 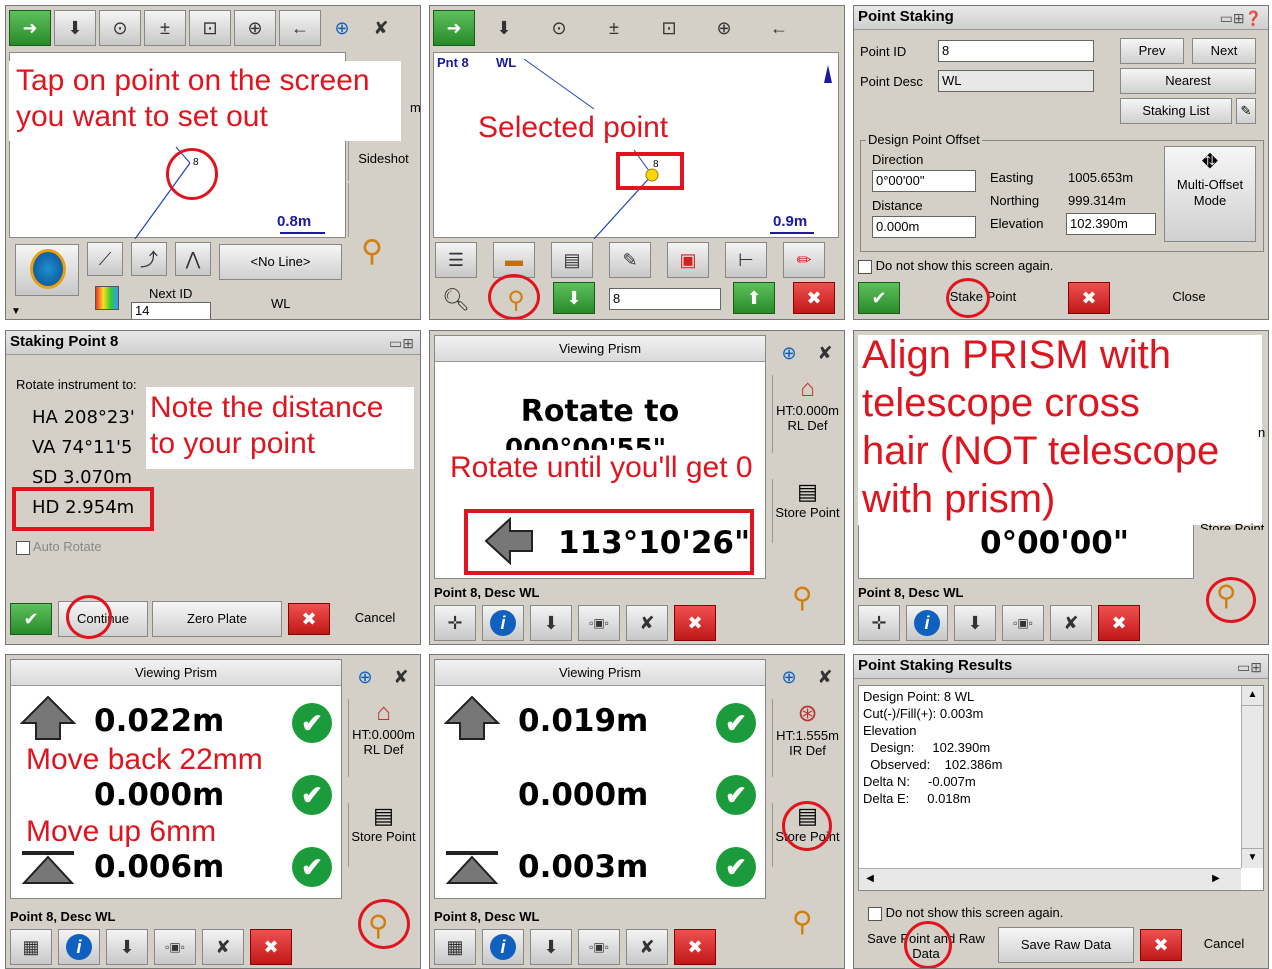 What do you see at coordinates (1252, 777) in the screenshot?
I see `vertical-scrollbar: ▲ ▼` at bounding box center [1252, 777].